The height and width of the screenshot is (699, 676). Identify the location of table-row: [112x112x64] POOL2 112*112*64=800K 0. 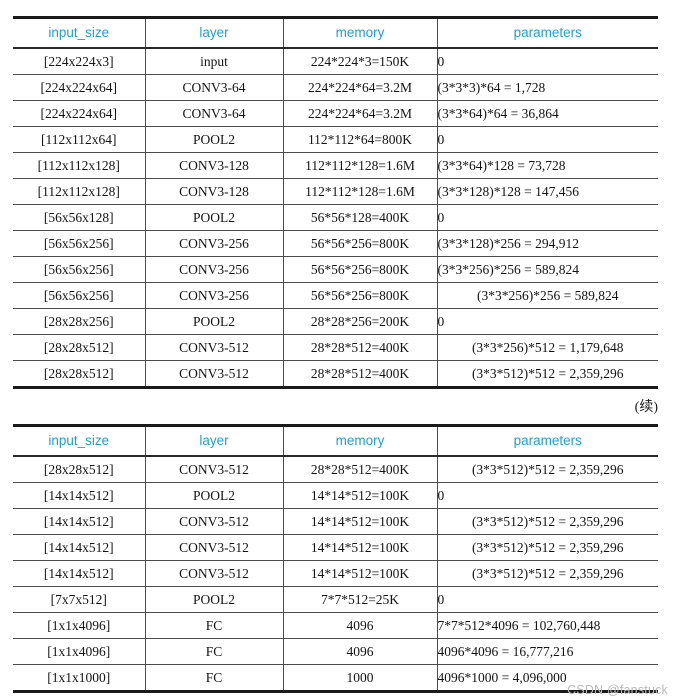
(335, 139).